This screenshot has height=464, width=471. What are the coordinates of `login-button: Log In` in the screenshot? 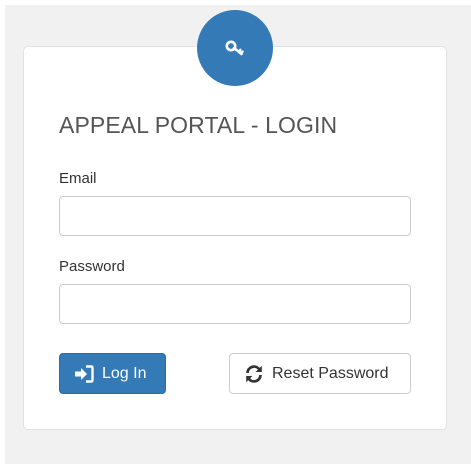 It's located at (112, 373).